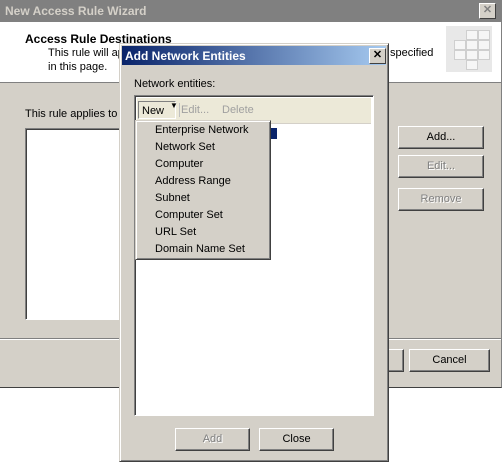 This screenshot has width=503, height=462. Describe the element at coordinates (238, 110) in the screenshot. I see `toolbar-delete-button: Delete` at that location.